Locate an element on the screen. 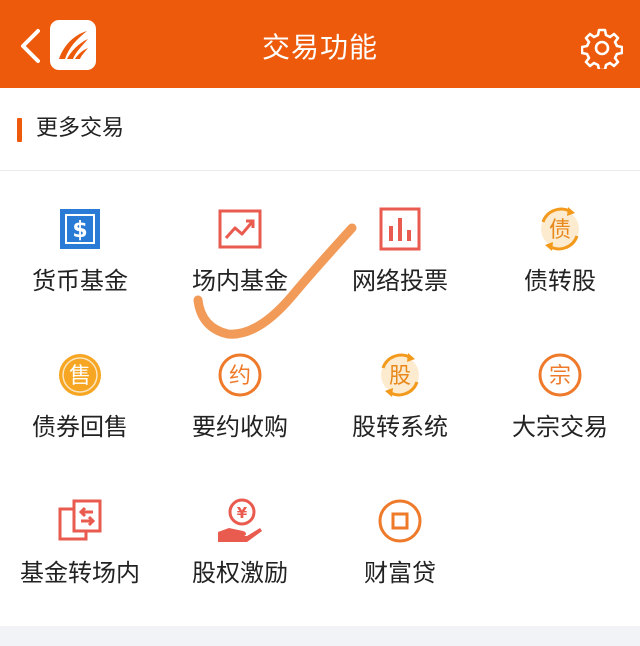  function-label: 货币基金 is located at coordinates (80, 281).